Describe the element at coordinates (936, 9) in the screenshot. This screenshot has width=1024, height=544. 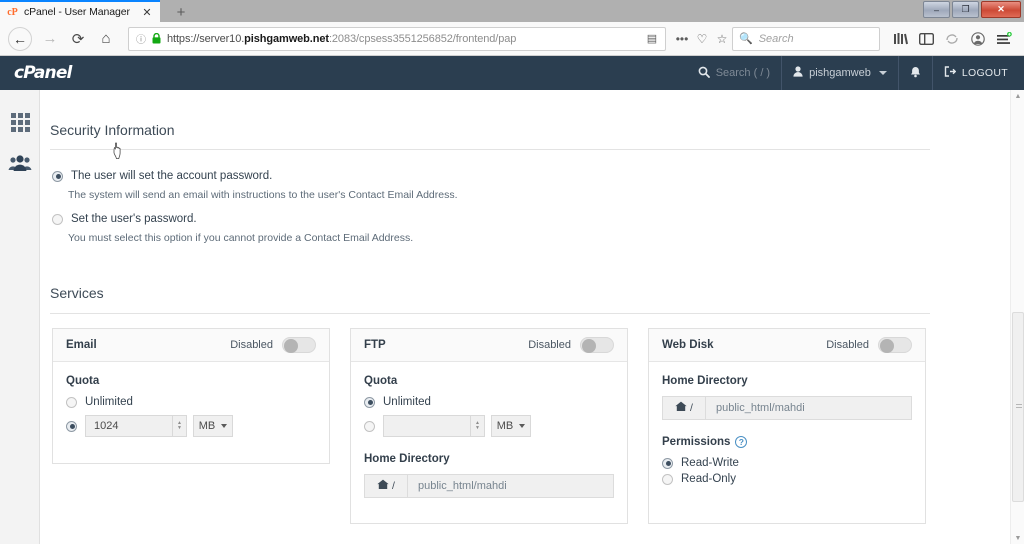
I see `minimize-button: –` at that location.